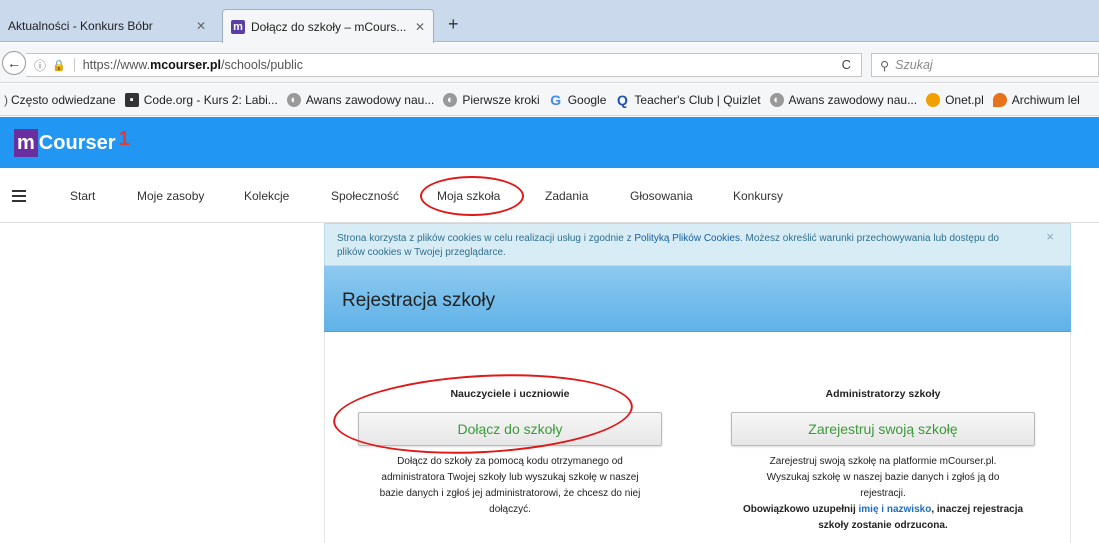  I want to click on register-school-button: Zarejestruj swoją szkołę, so click(883, 429).